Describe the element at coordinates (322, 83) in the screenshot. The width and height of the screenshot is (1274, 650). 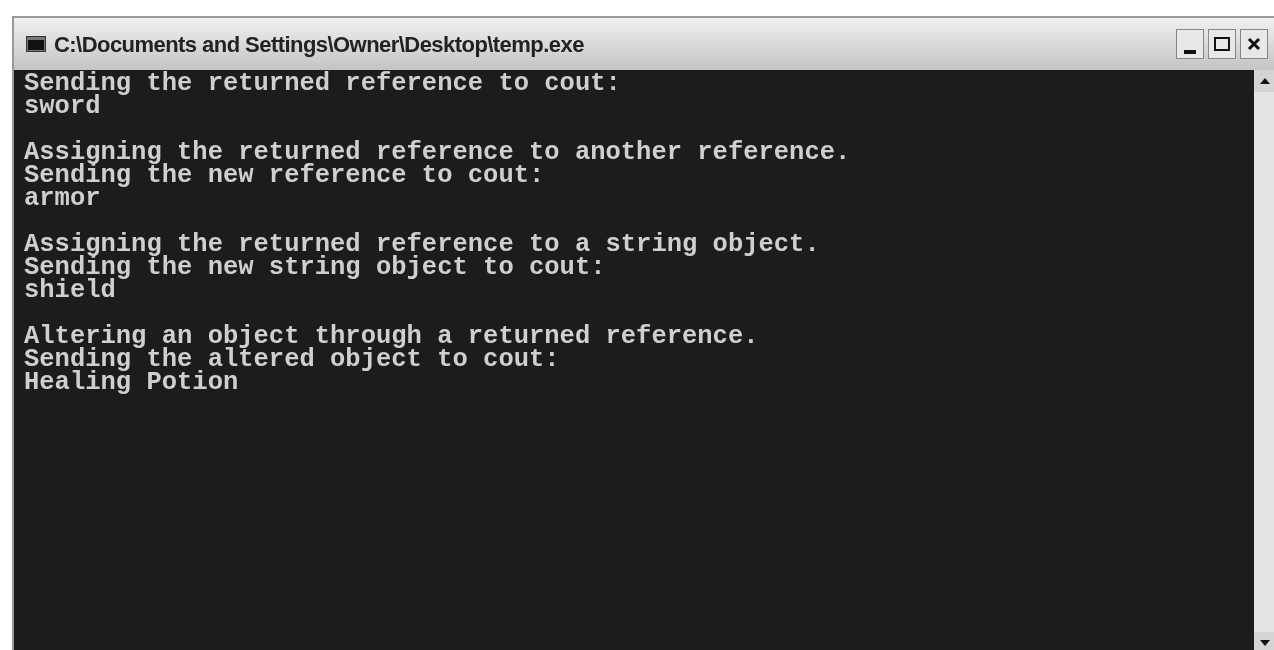
I see `console-line: Sending the returned reference to cout:` at that location.